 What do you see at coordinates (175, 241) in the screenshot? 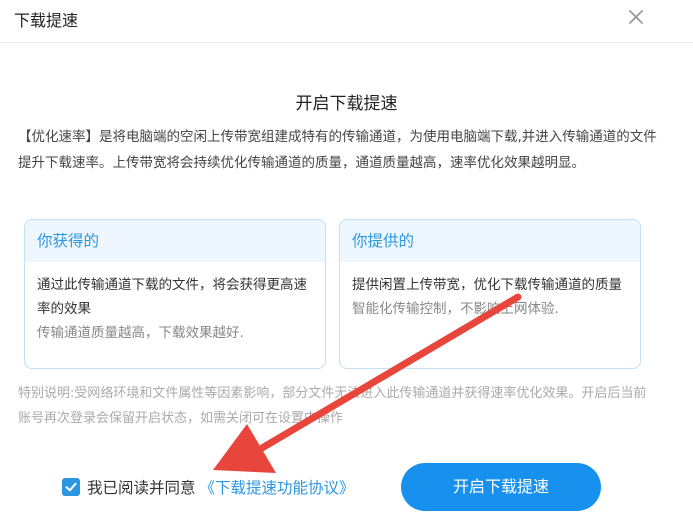
I see `card-title: 你获得的` at bounding box center [175, 241].